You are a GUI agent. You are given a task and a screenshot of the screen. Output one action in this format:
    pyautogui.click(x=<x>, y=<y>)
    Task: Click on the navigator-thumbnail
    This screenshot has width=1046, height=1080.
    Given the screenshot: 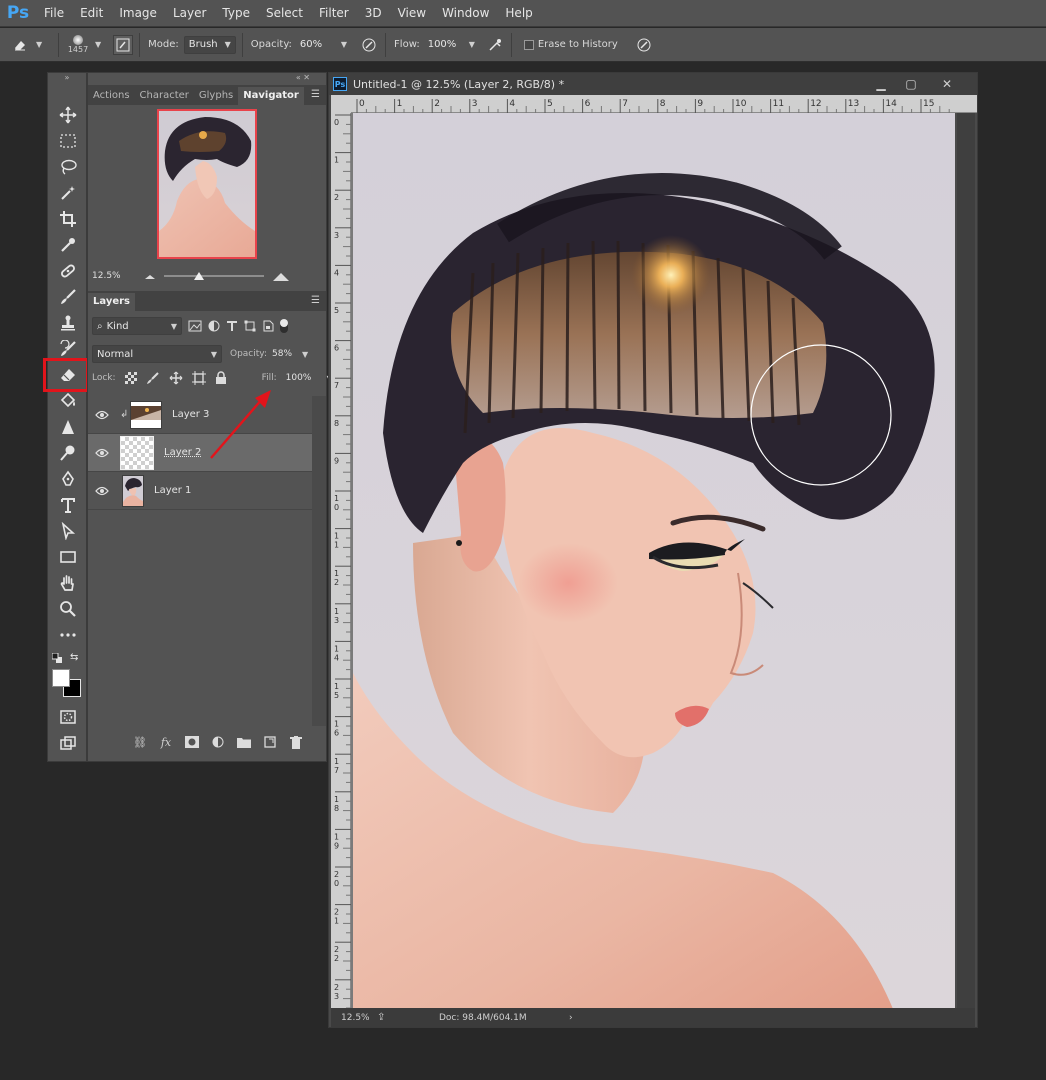 What is the action you would take?
    pyautogui.click(x=207, y=184)
    